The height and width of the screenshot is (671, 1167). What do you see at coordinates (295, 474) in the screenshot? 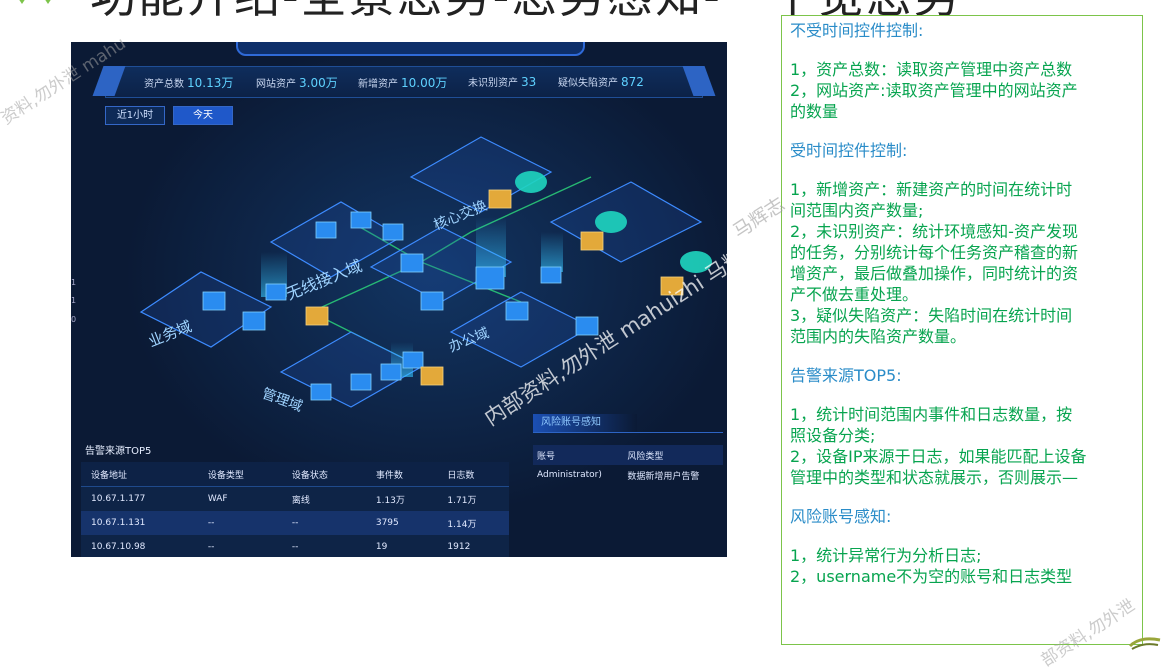
I see `table-header-row: 设备地址 设备类型 设备状态 事件数 日志数` at bounding box center [295, 474].